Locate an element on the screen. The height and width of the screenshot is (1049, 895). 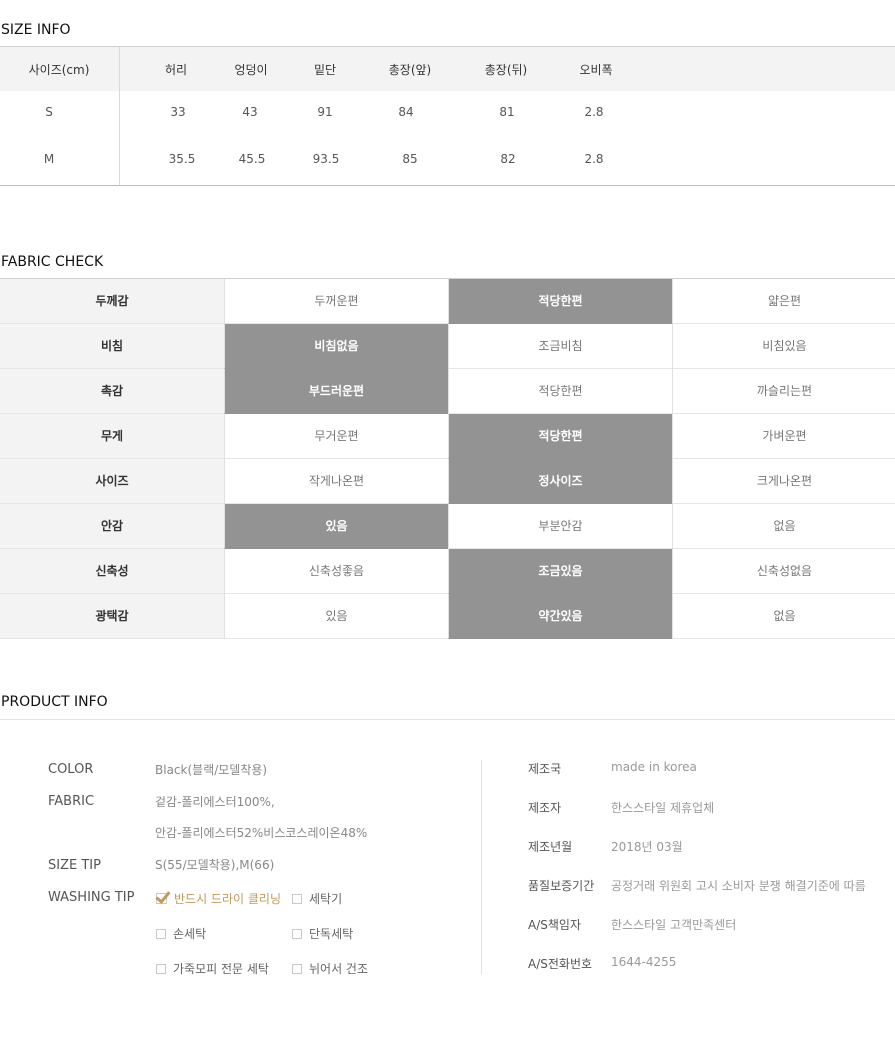
washing-option: 반드시 드라이 클리닝 is located at coordinates (218, 898).